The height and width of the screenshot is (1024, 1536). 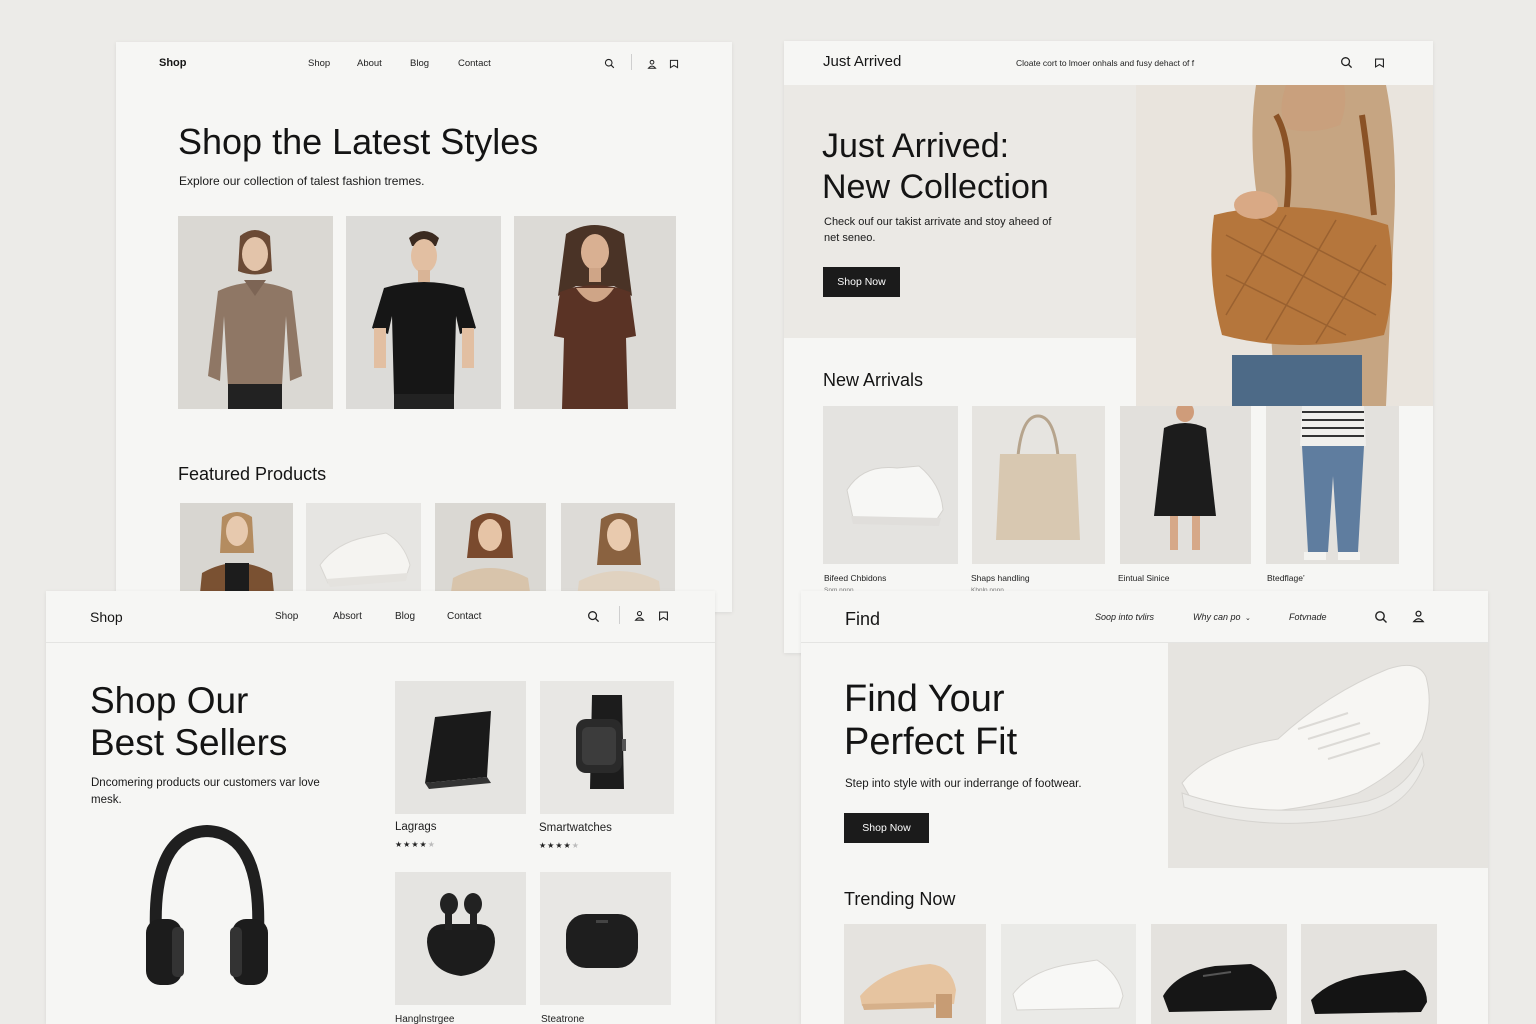 What do you see at coordinates (252, 474) in the screenshot?
I see `section-title-featured: Featured Products` at bounding box center [252, 474].